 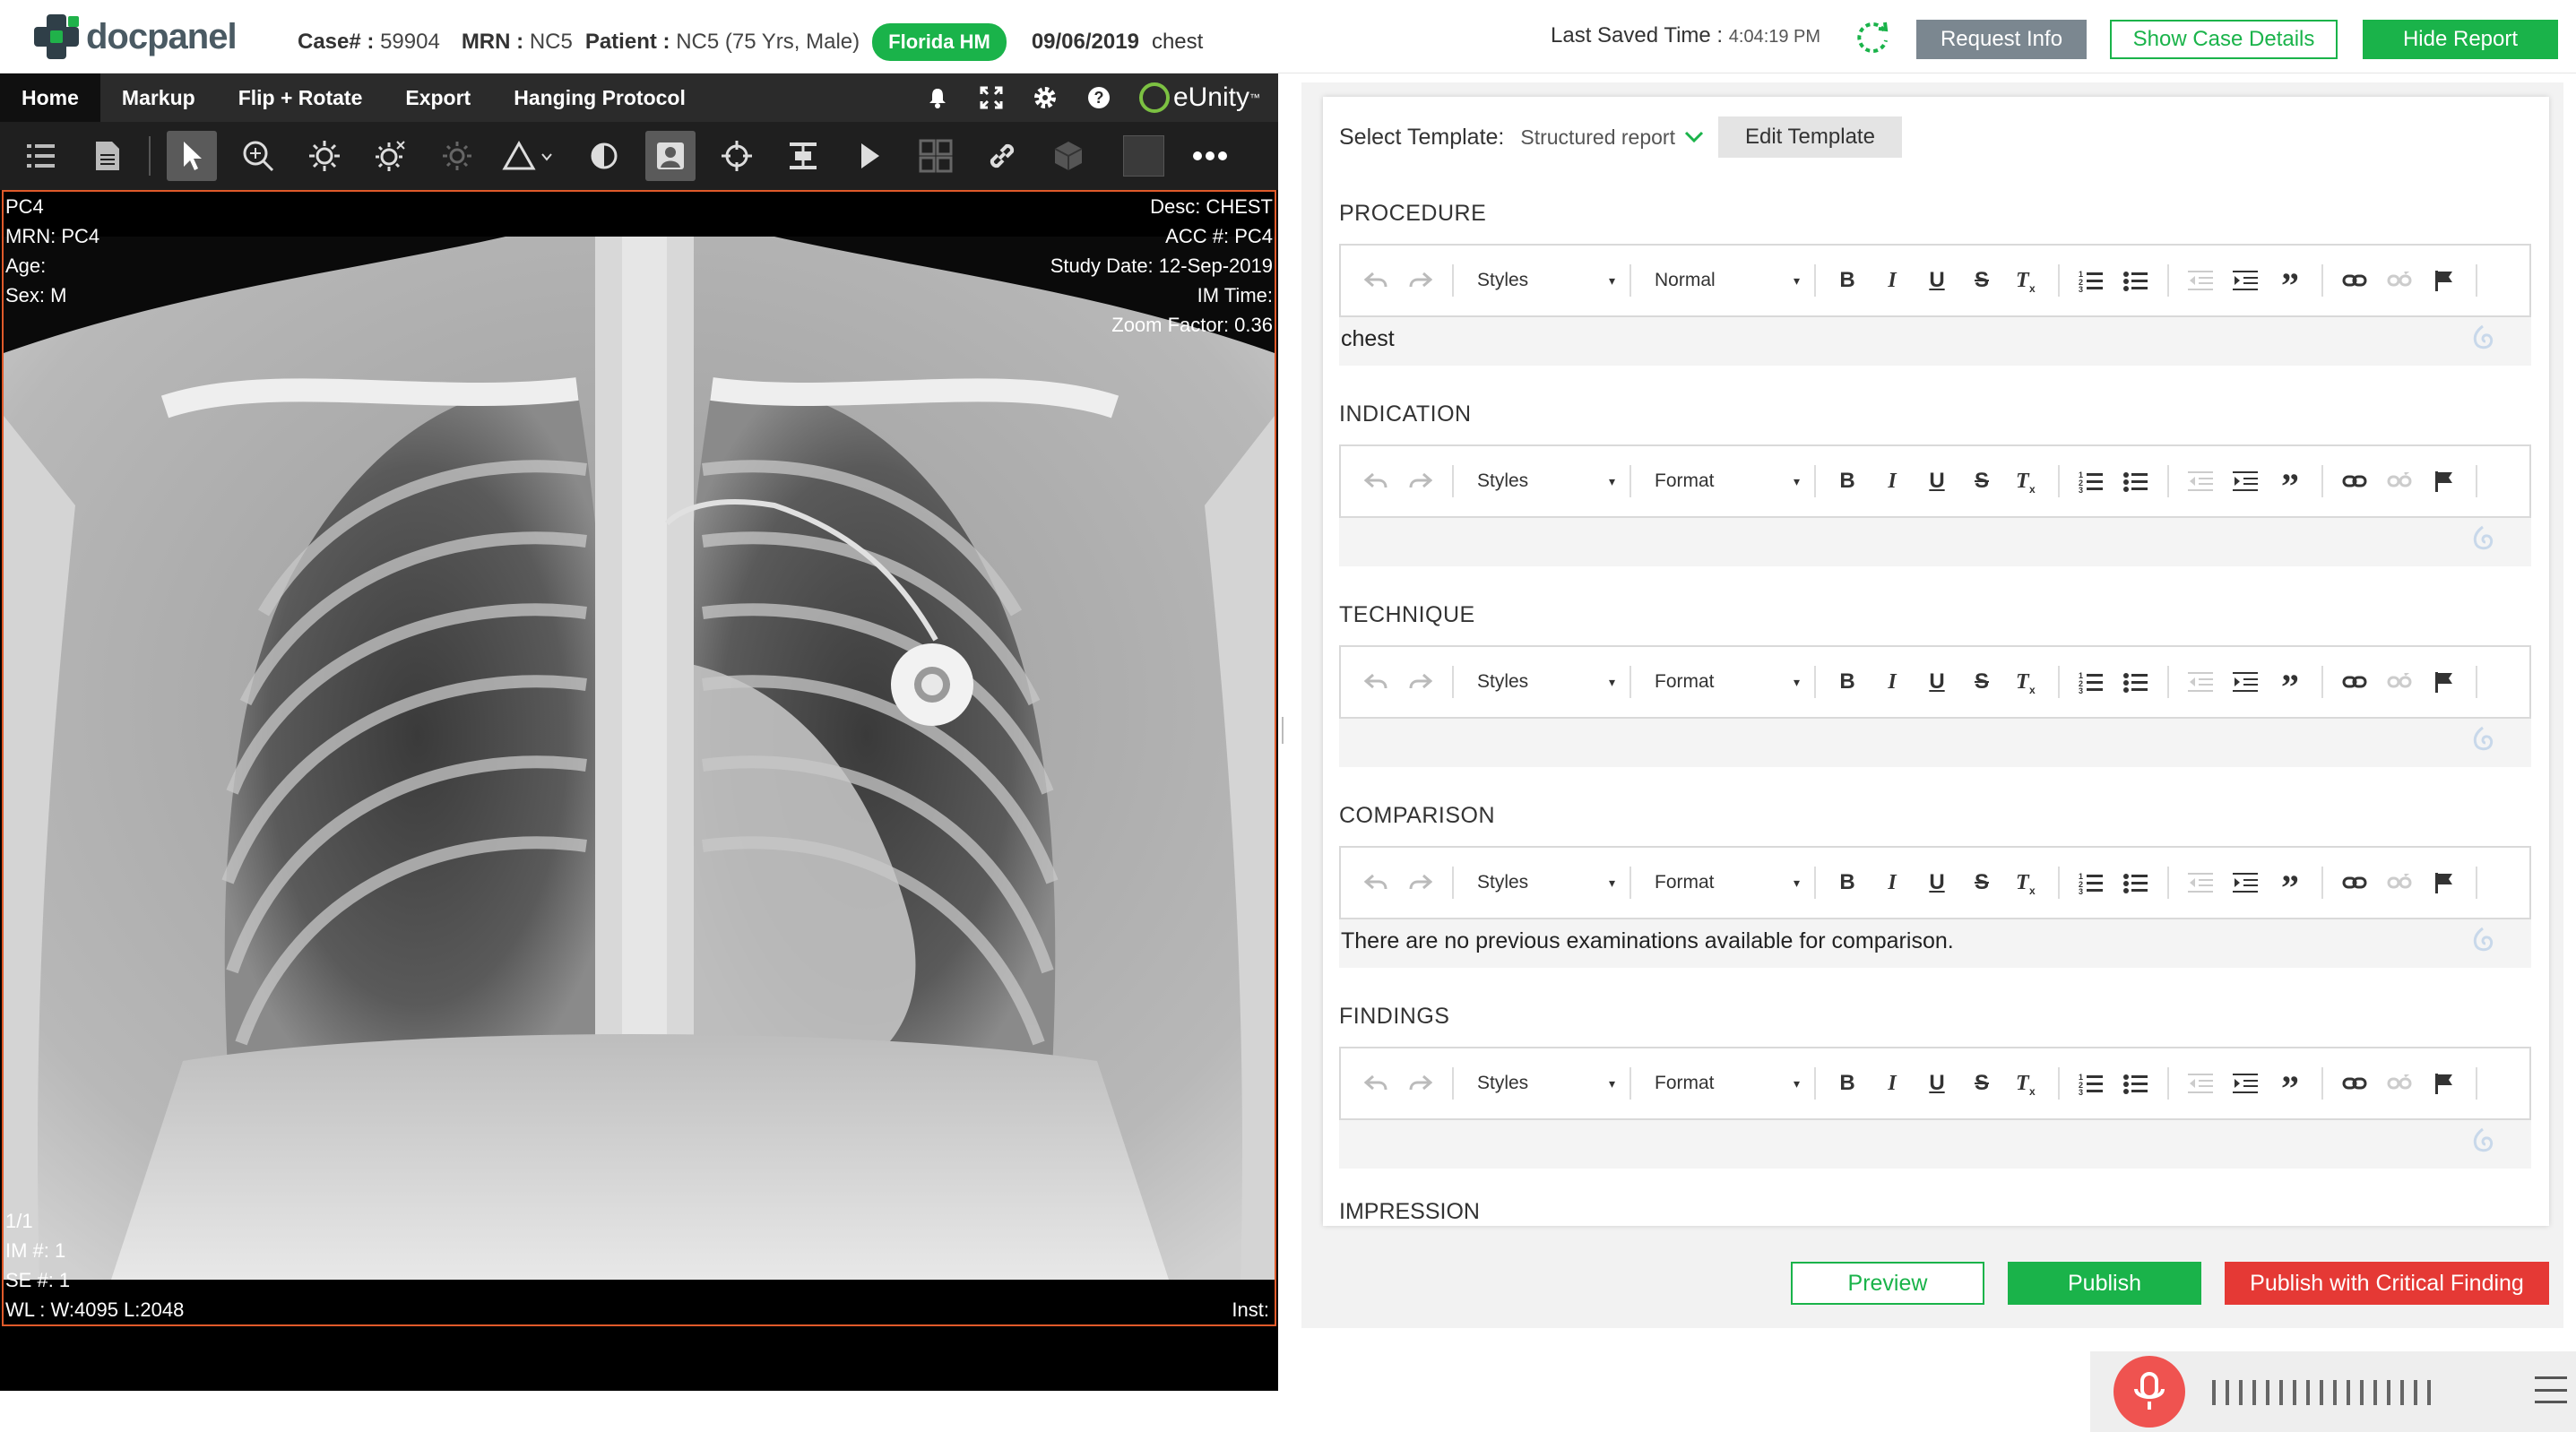 I want to click on format-dropdown: Normal ▾, so click(x=1724, y=280).